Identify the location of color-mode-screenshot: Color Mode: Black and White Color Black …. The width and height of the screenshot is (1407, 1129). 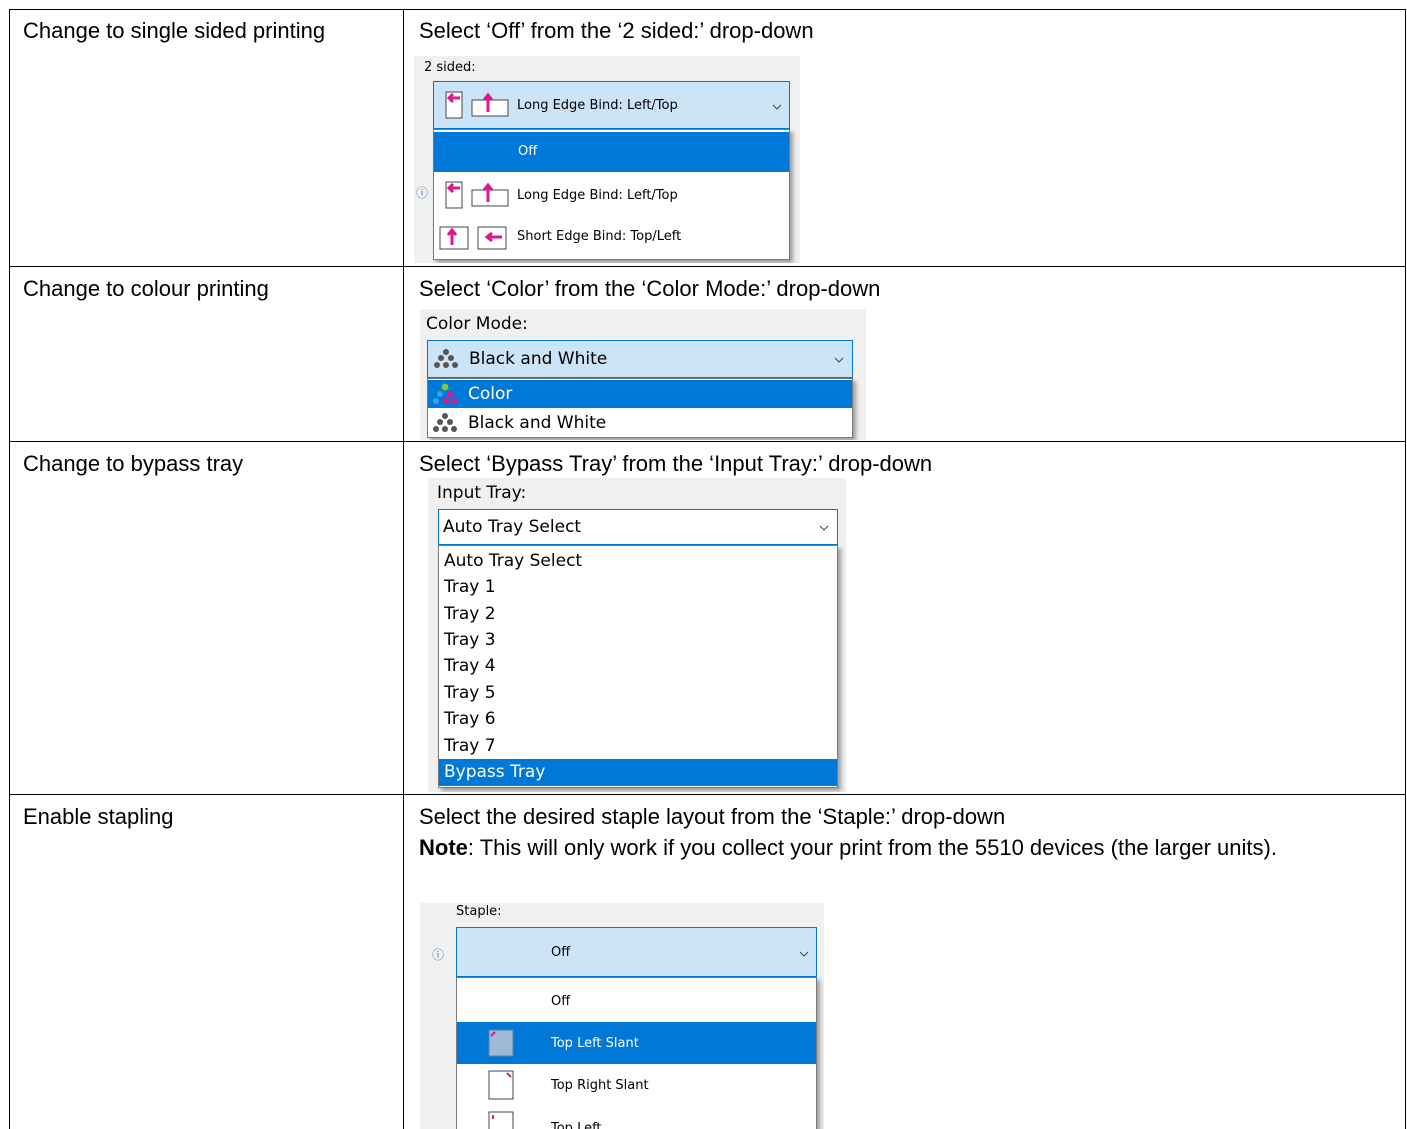
(643, 374).